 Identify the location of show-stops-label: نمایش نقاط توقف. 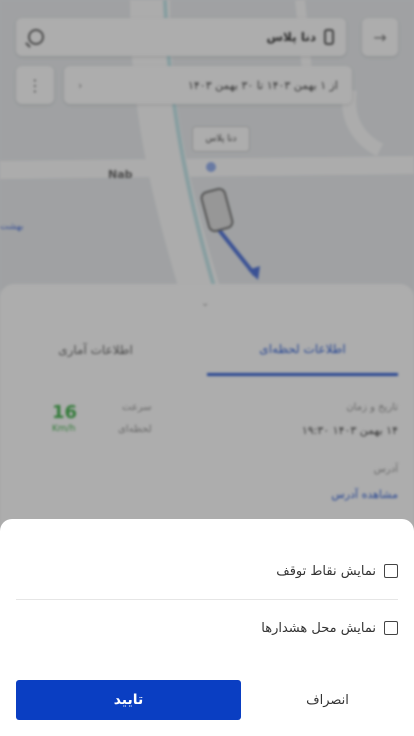
(326, 571).